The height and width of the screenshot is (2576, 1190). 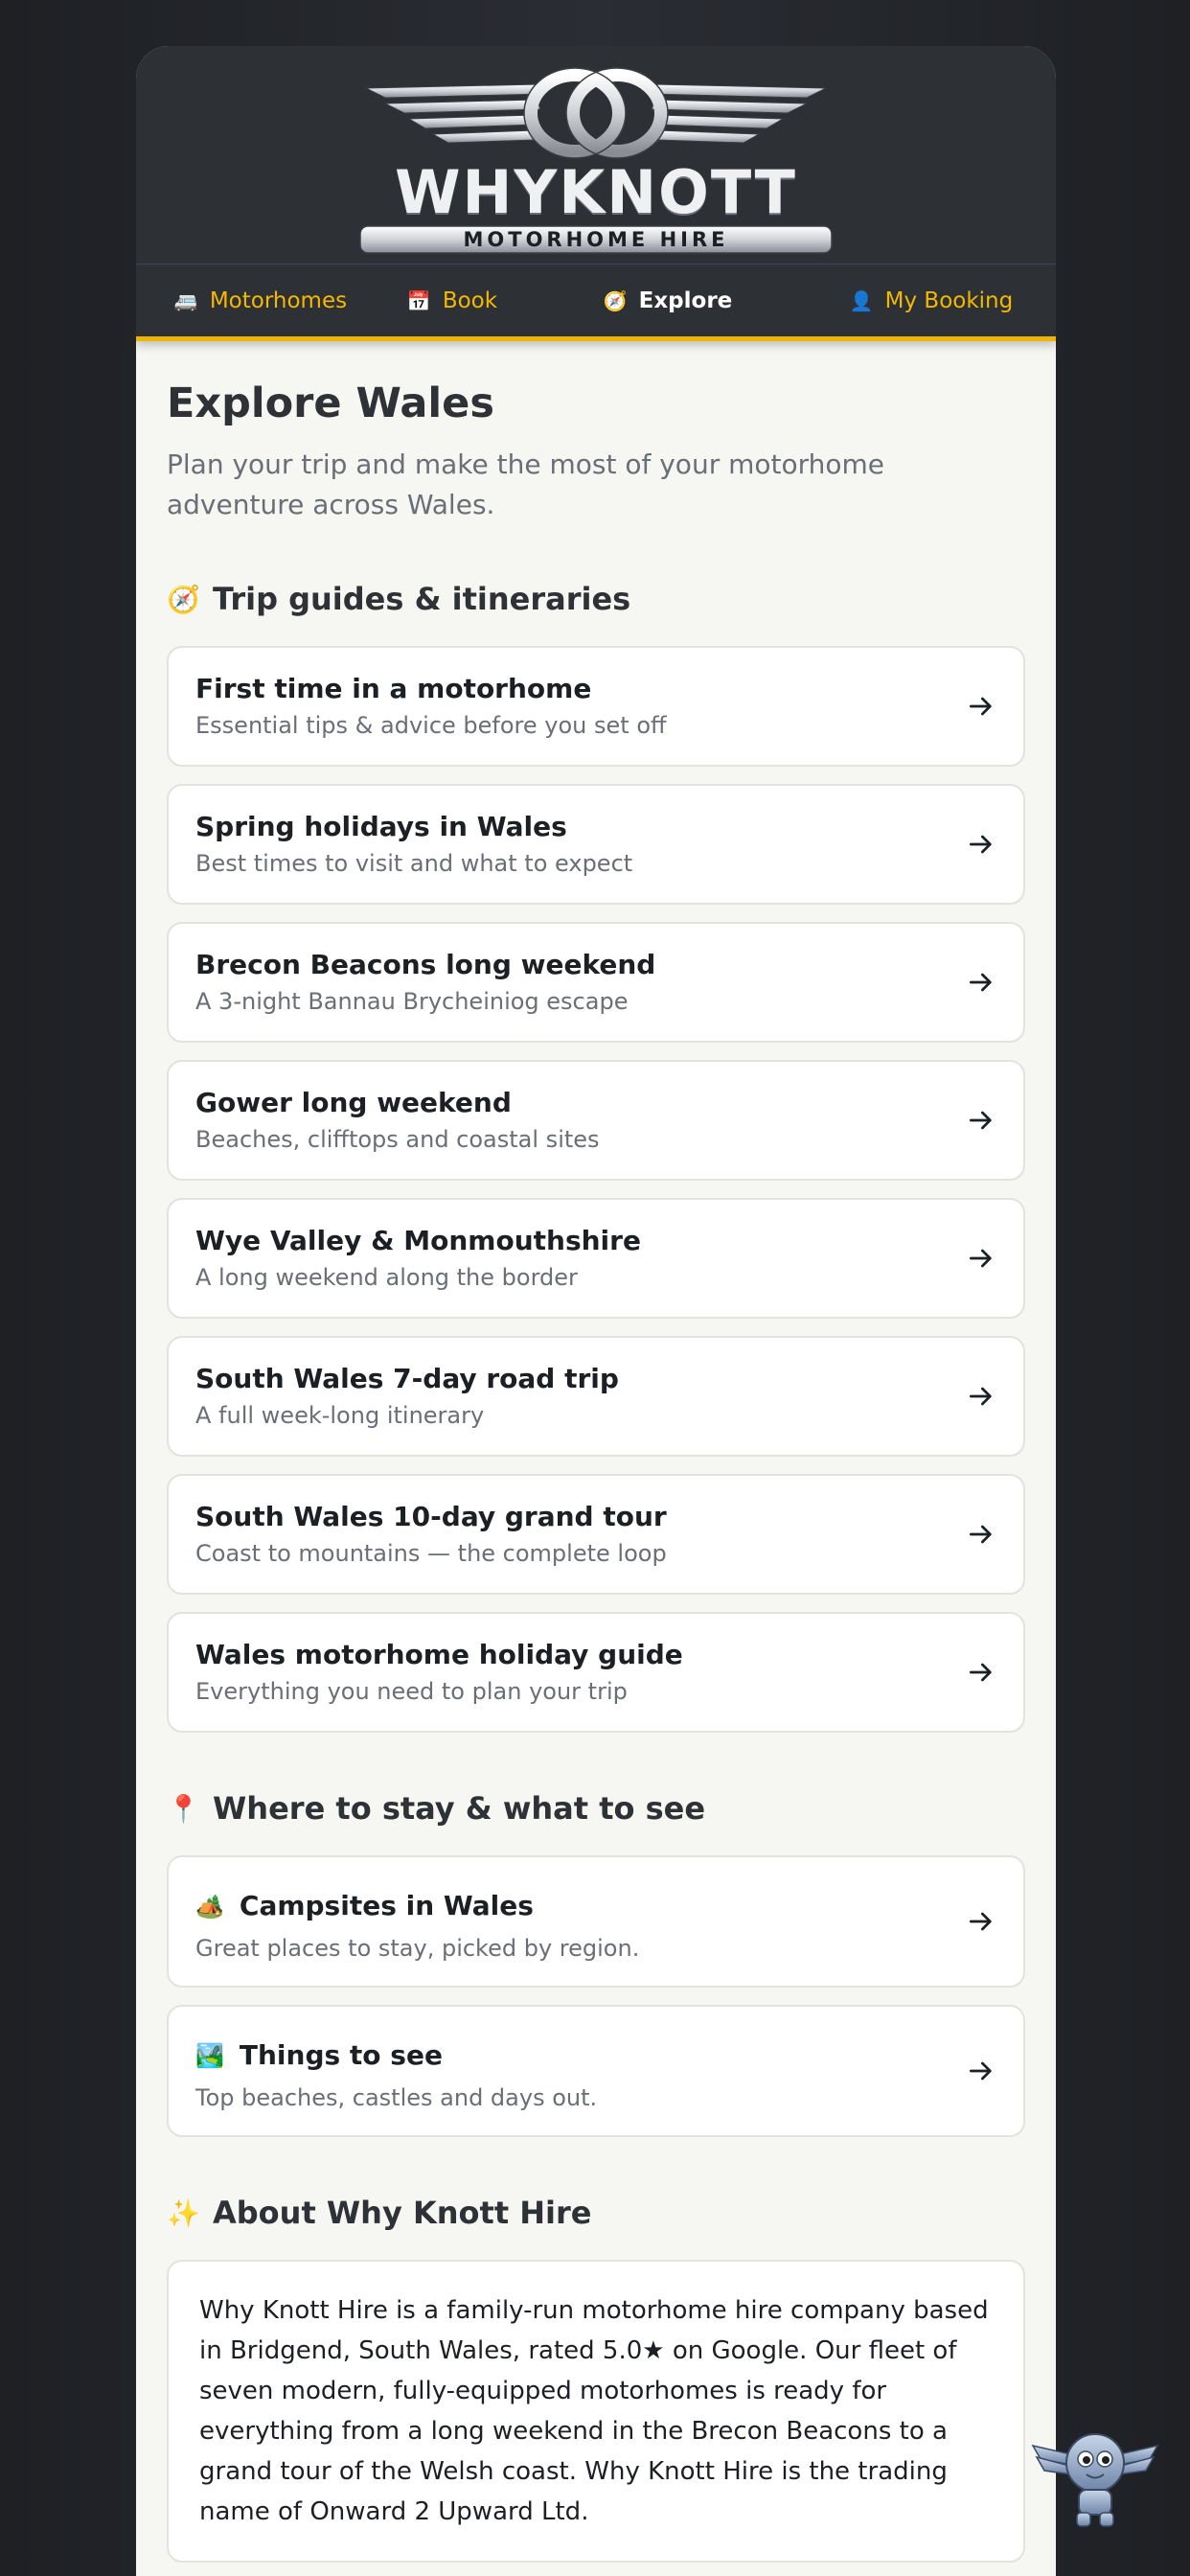 I want to click on nav-book: 📅 Book, so click(x=452, y=300).